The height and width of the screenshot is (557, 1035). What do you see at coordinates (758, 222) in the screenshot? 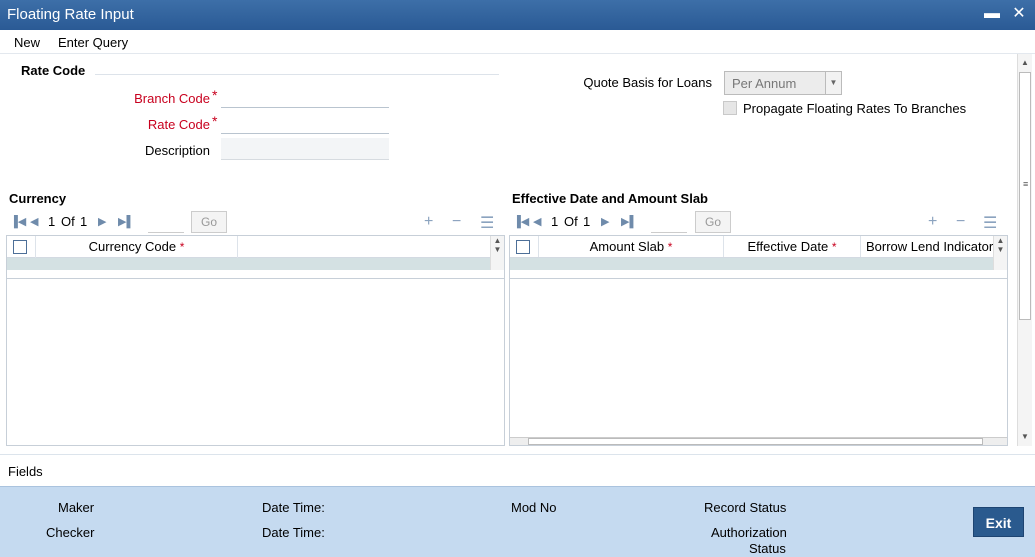
I see `effective-pager: ▐◀ ◀ 1 Of 1 ▶ ▶▌ Go + − ☰` at bounding box center [758, 222].